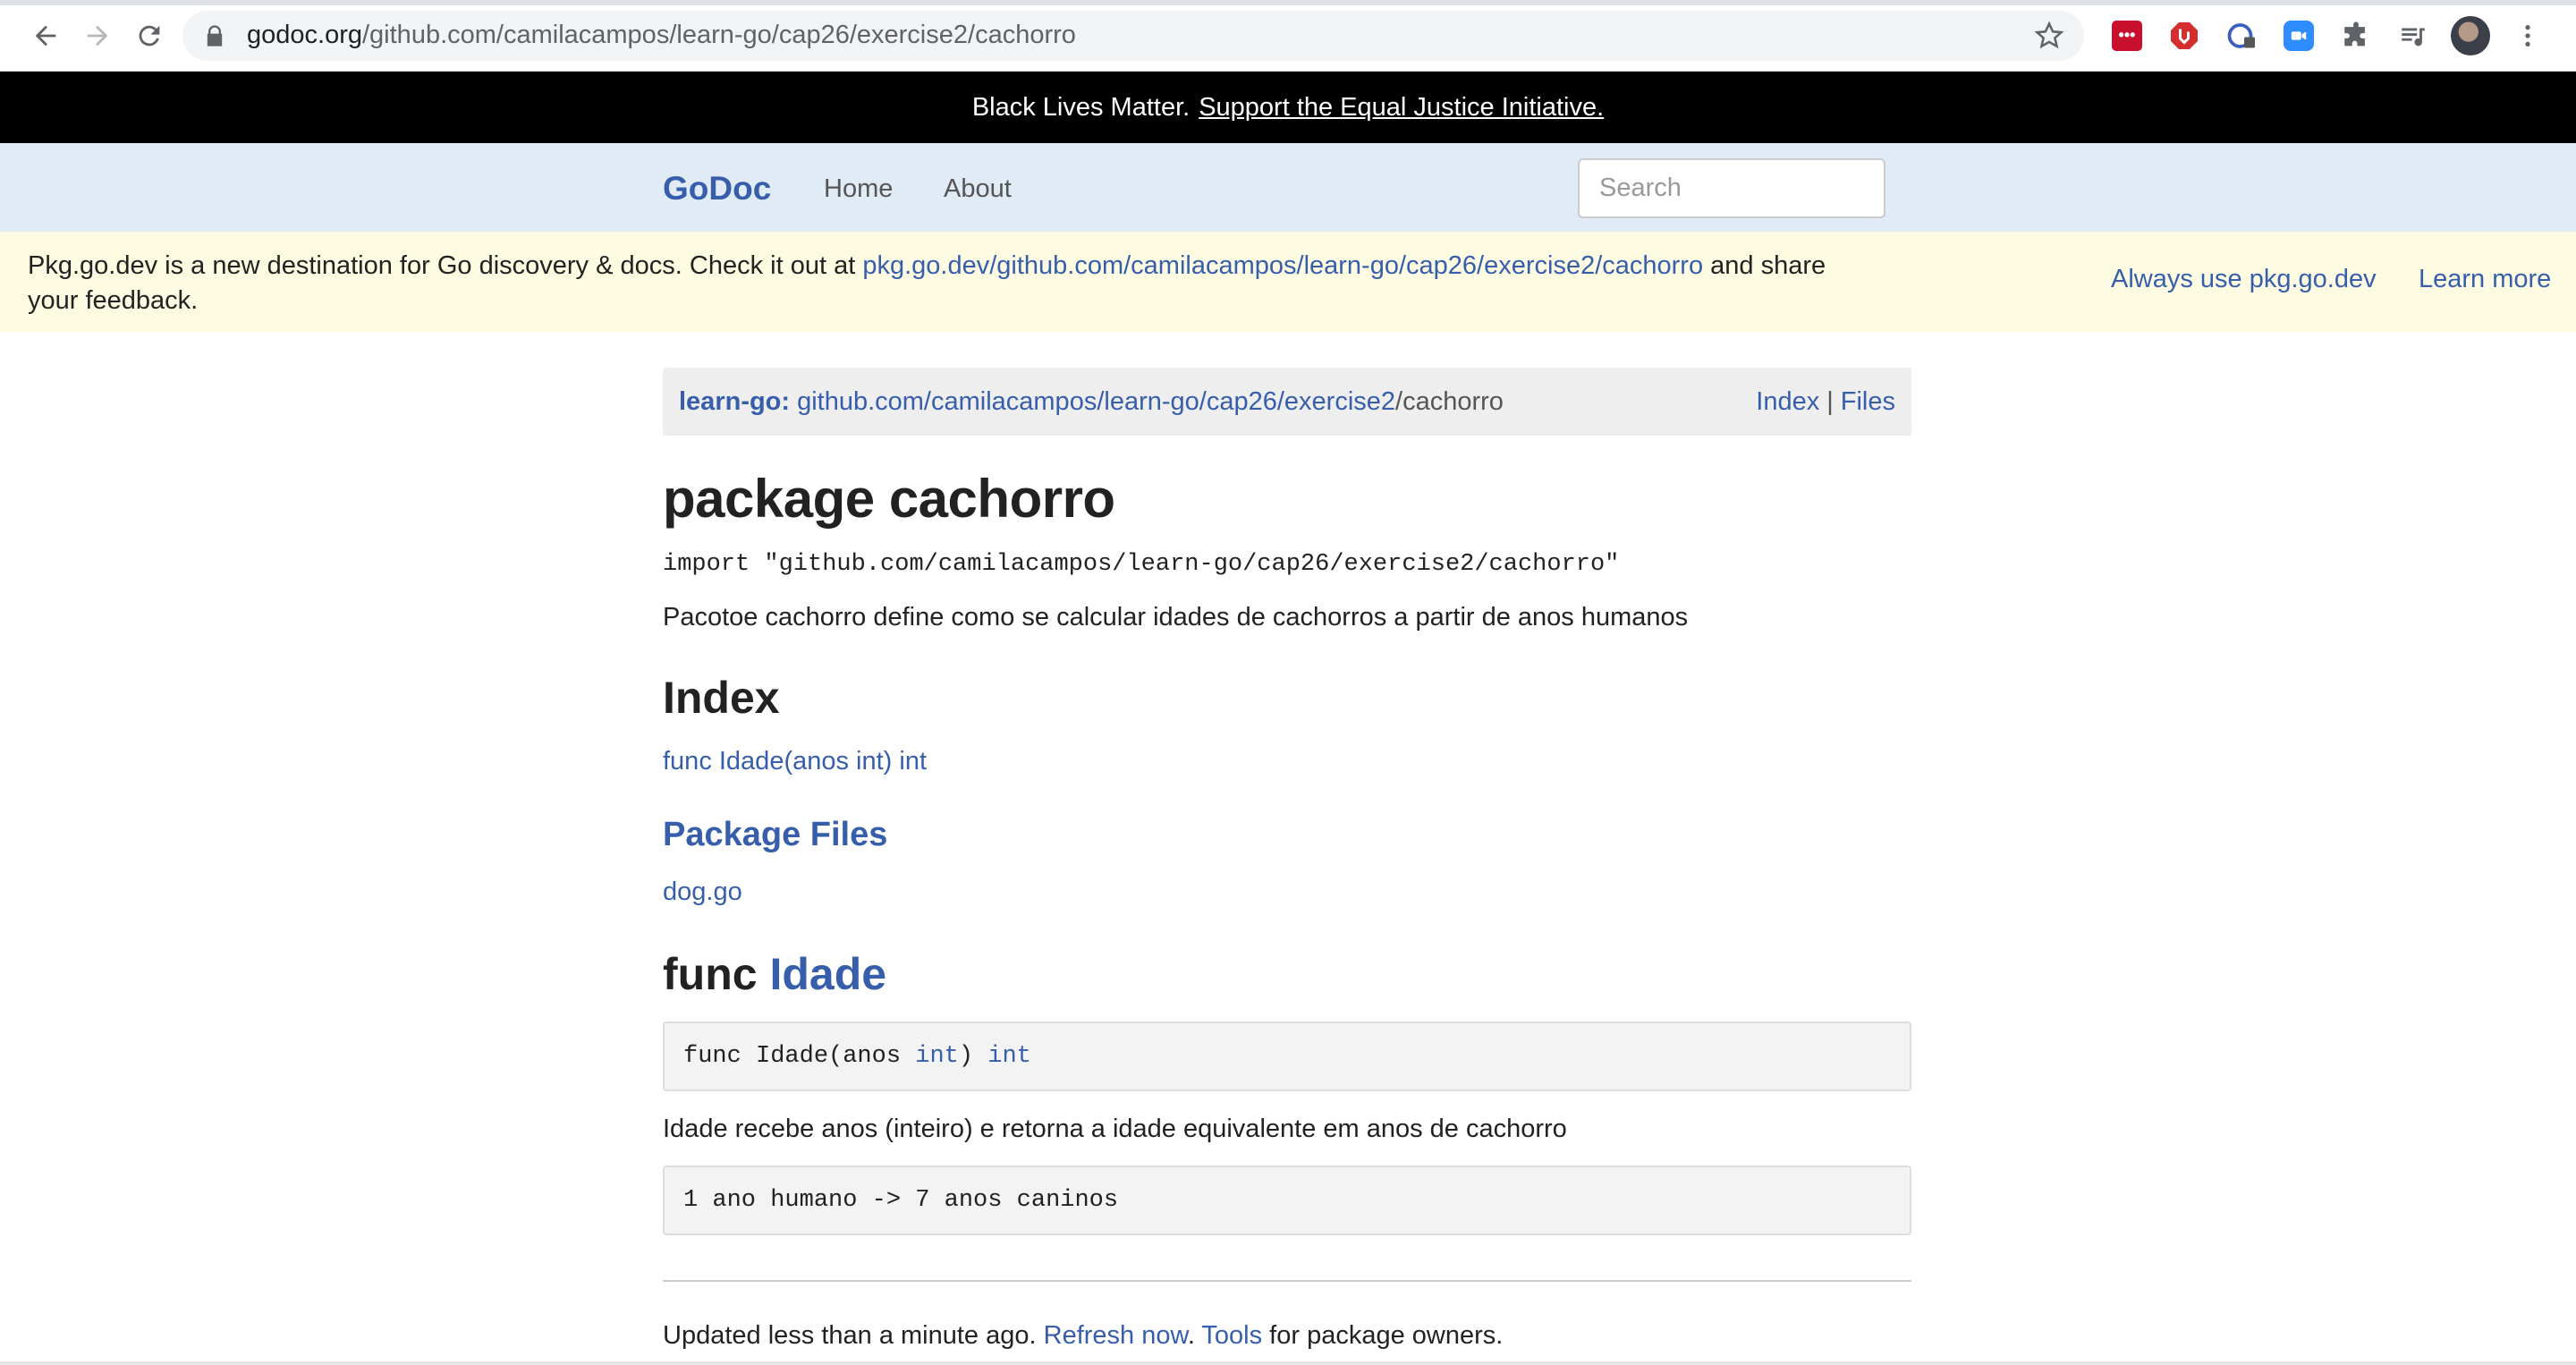  What do you see at coordinates (215, 35) in the screenshot?
I see `lock-icon` at bounding box center [215, 35].